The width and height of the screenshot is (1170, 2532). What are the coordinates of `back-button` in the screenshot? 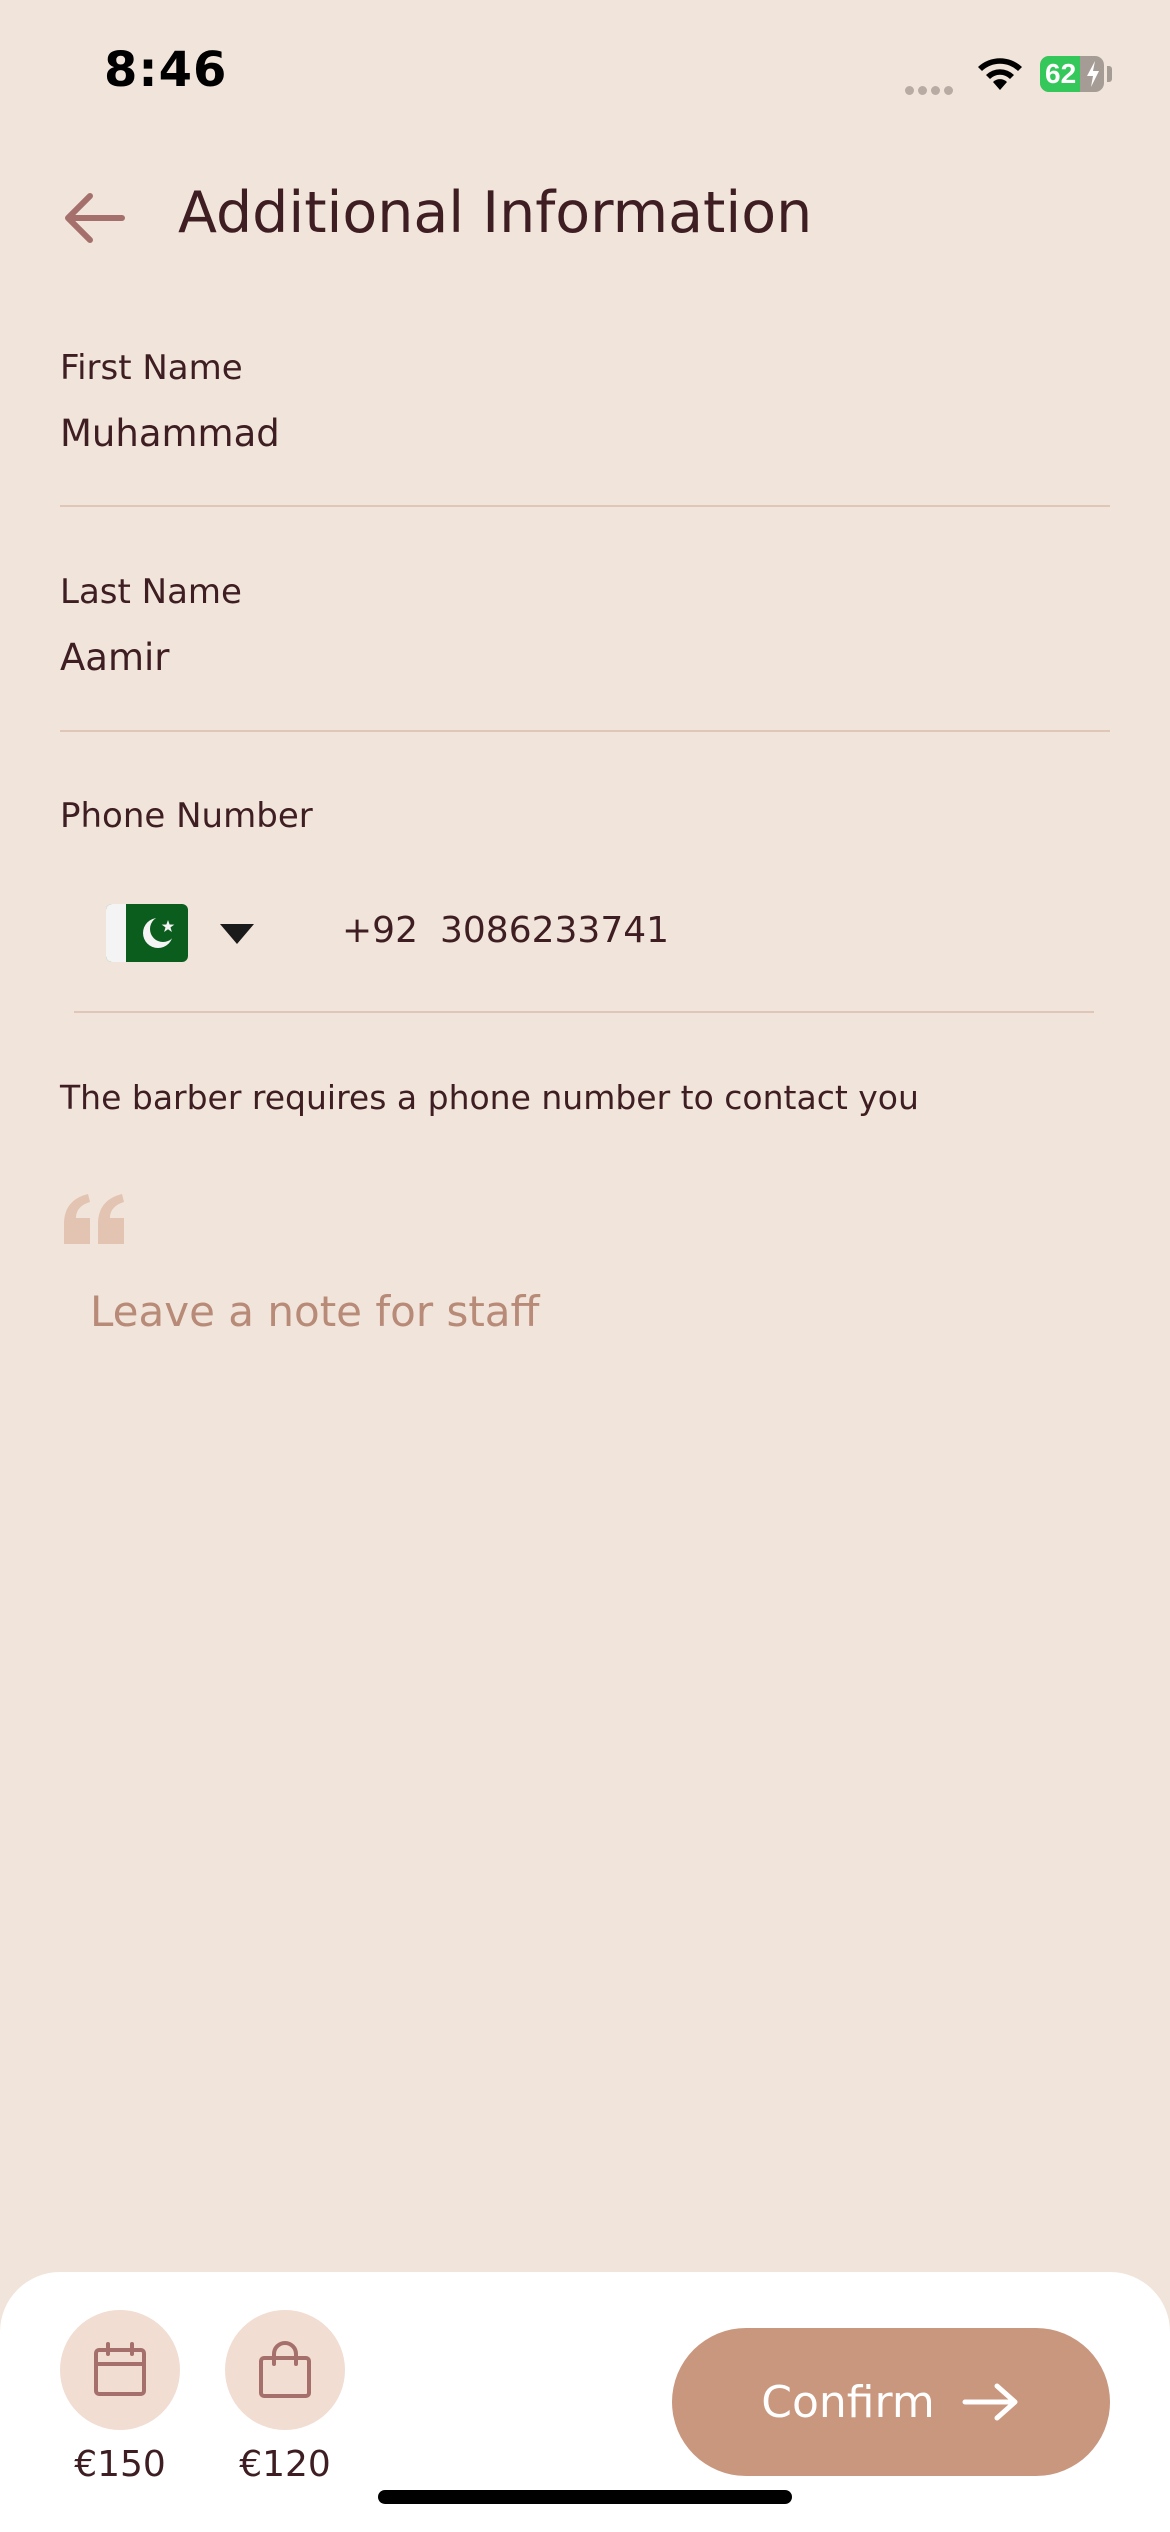 It's located at (96, 218).